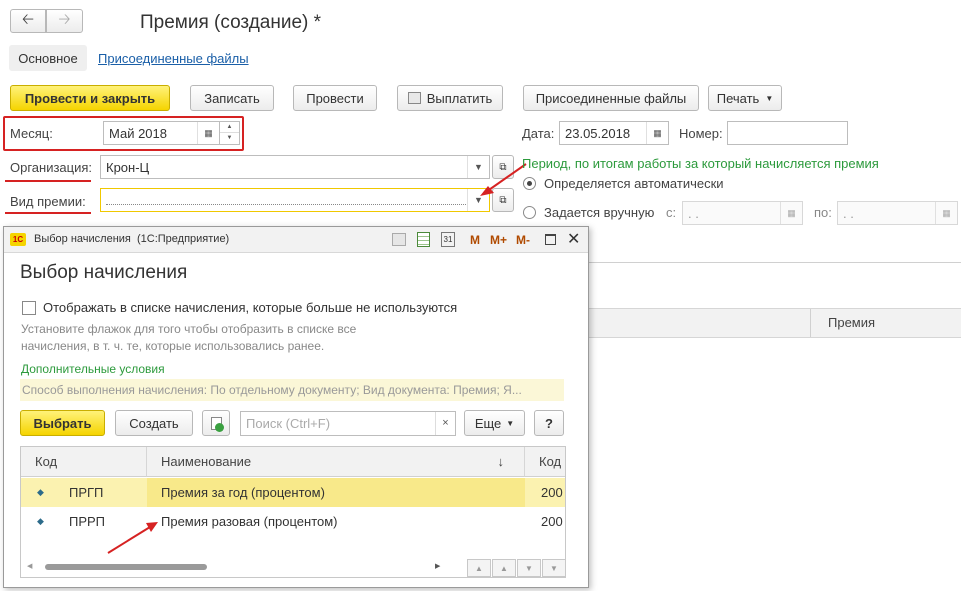 The height and width of the screenshot is (591, 961). Describe the element at coordinates (231, 22) in the screenshot. I see `page-title: Премия (создание) *` at that location.